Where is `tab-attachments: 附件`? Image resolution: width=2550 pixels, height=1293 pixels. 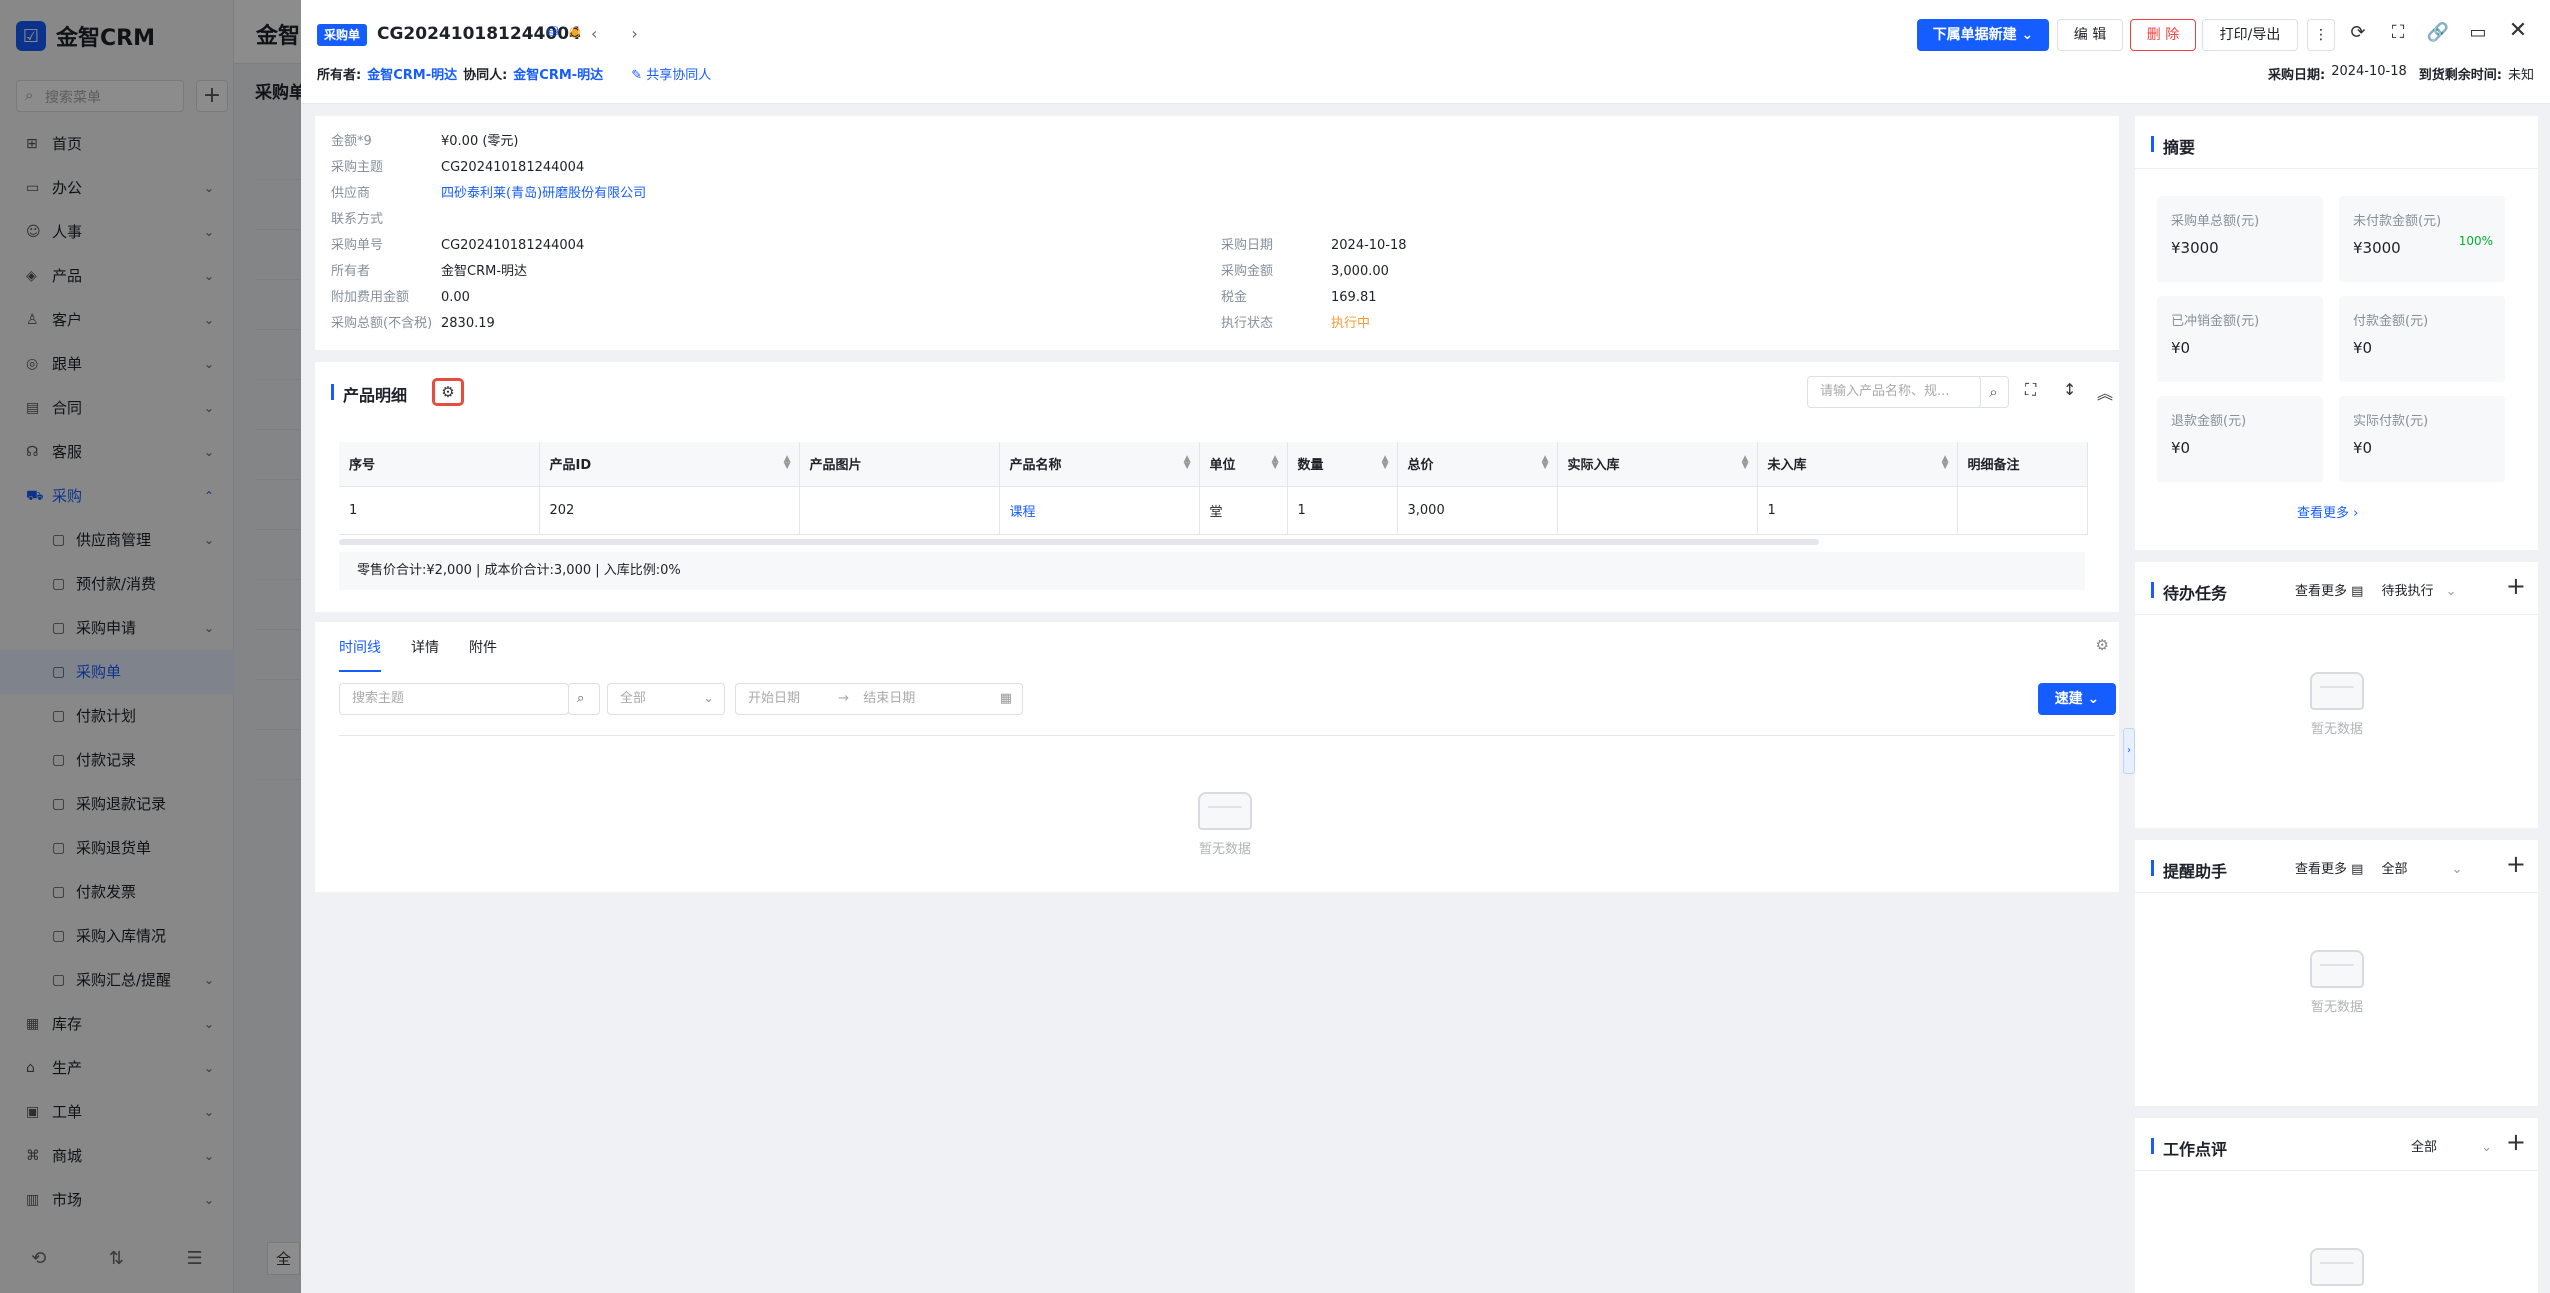 tab-attachments: 附件 is located at coordinates (483, 650).